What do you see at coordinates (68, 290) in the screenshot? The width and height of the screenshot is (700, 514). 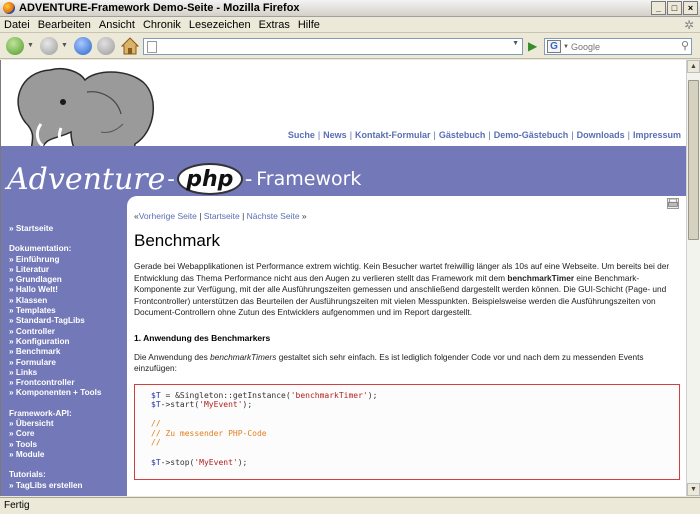 I see `sidebar-item-hallo-welt: » Hallo Welt!` at bounding box center [68, 290].